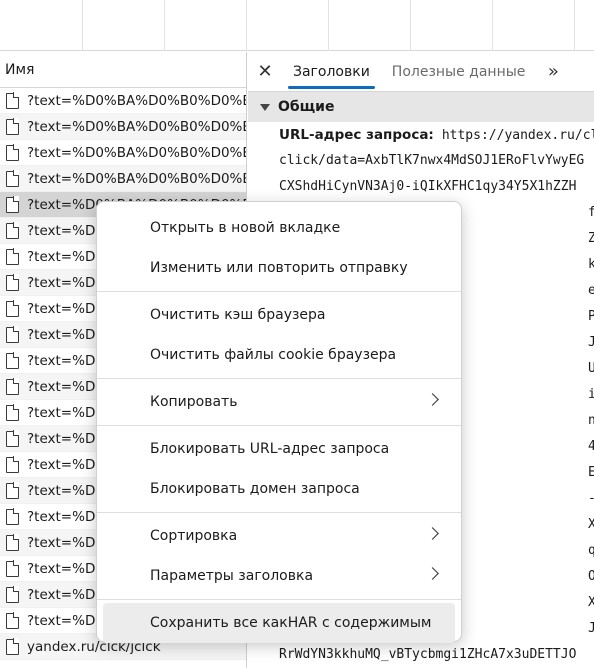 This screenshot has width=594, height=668. What do you see at coordinates (194, 536) in the screenshot?
I see `menu-item-label: Сортировка` at bounding box center [194, 536].